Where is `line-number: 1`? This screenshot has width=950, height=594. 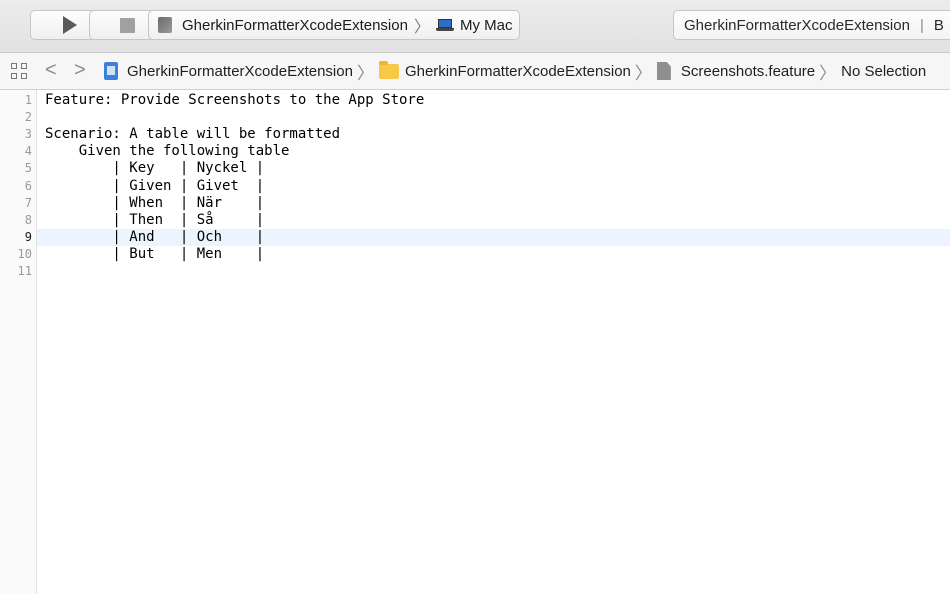 line-number: 1 is located at coordinates (28, 100).